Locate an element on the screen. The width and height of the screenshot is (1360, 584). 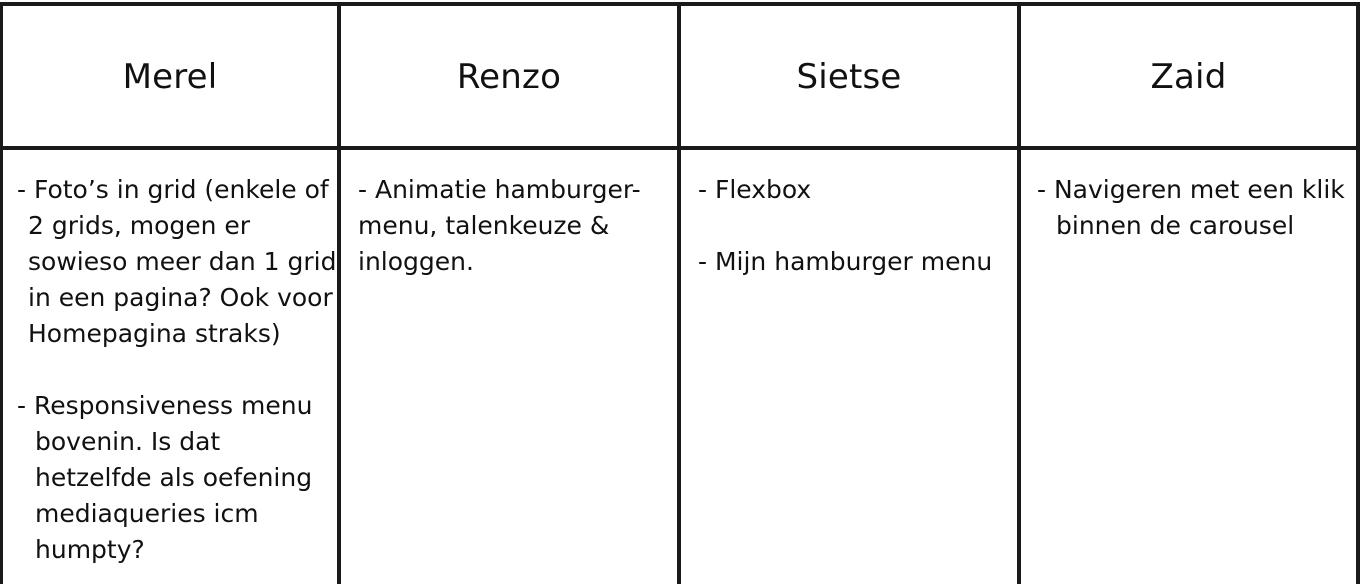
merel-note-1-line-2: 2 grids, mogen er is located at coordinates (139, 225).